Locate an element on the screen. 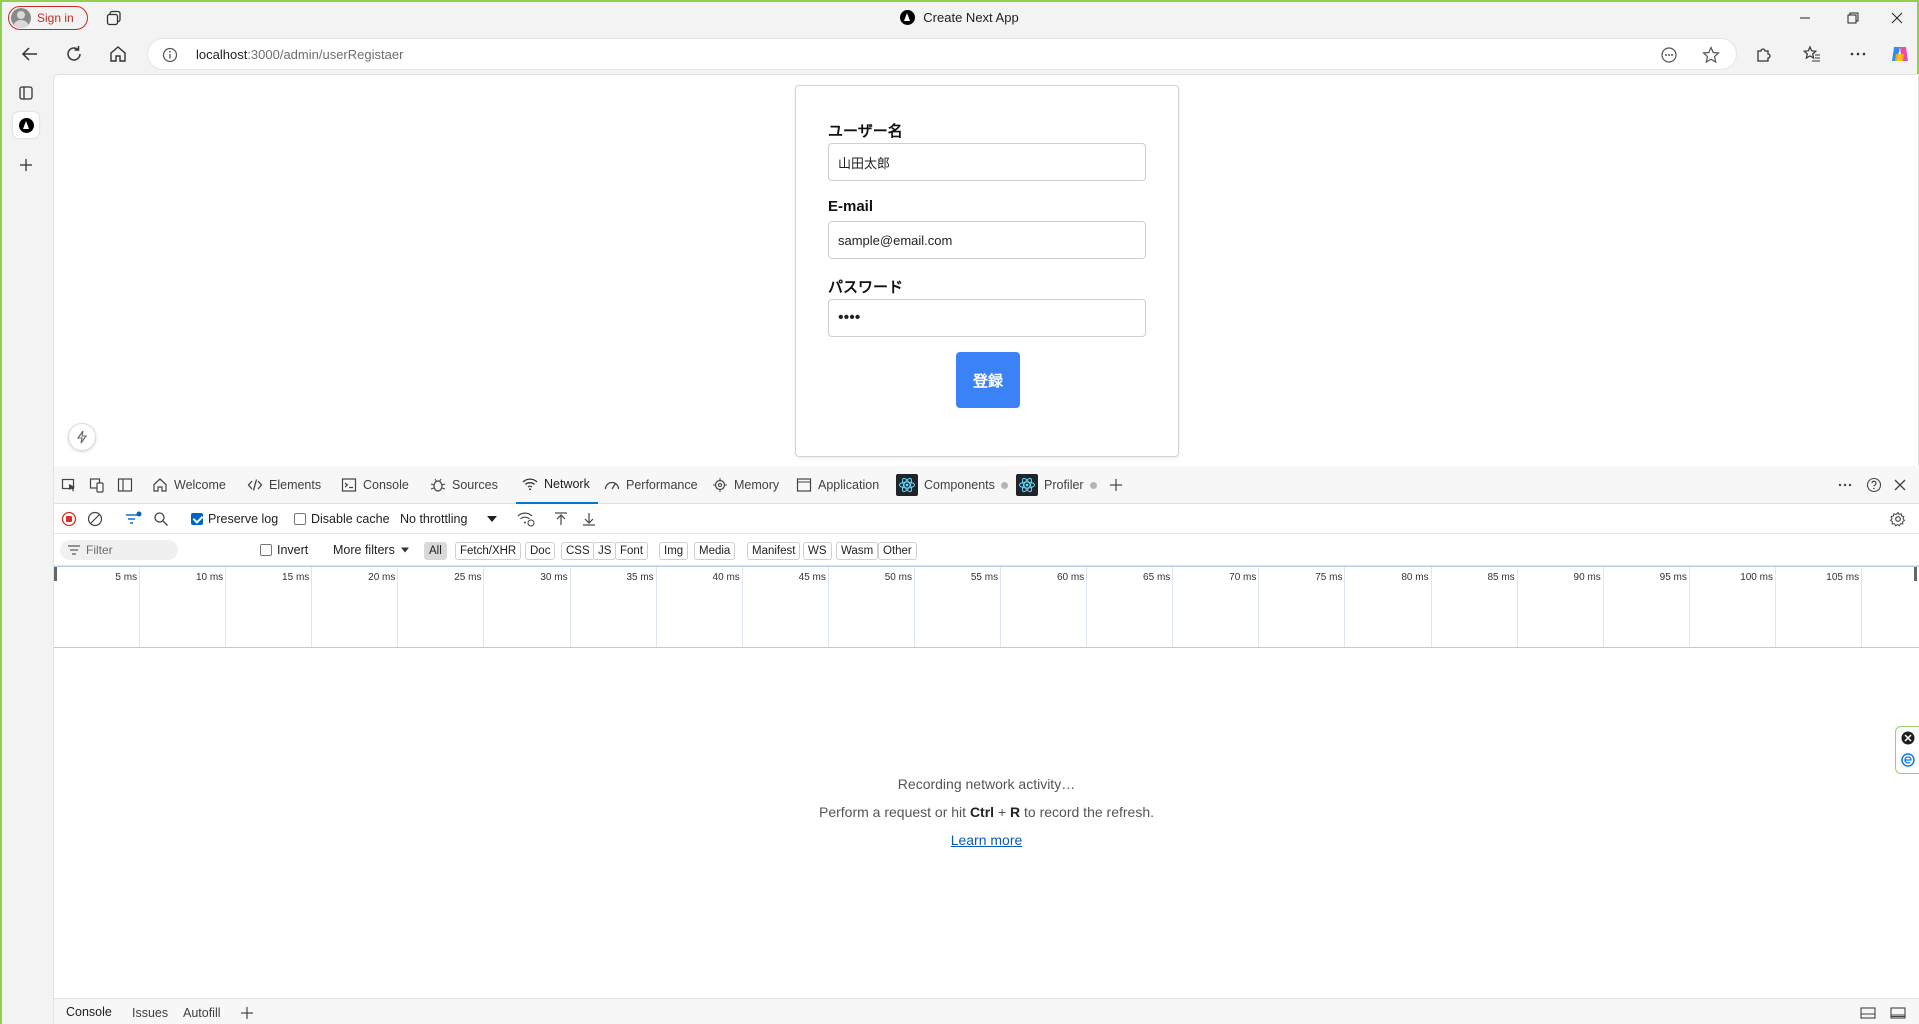 This screenshot has height=1024, width=1919. timeline-tick-label: 50 ms is located at coordinates (872, 607).